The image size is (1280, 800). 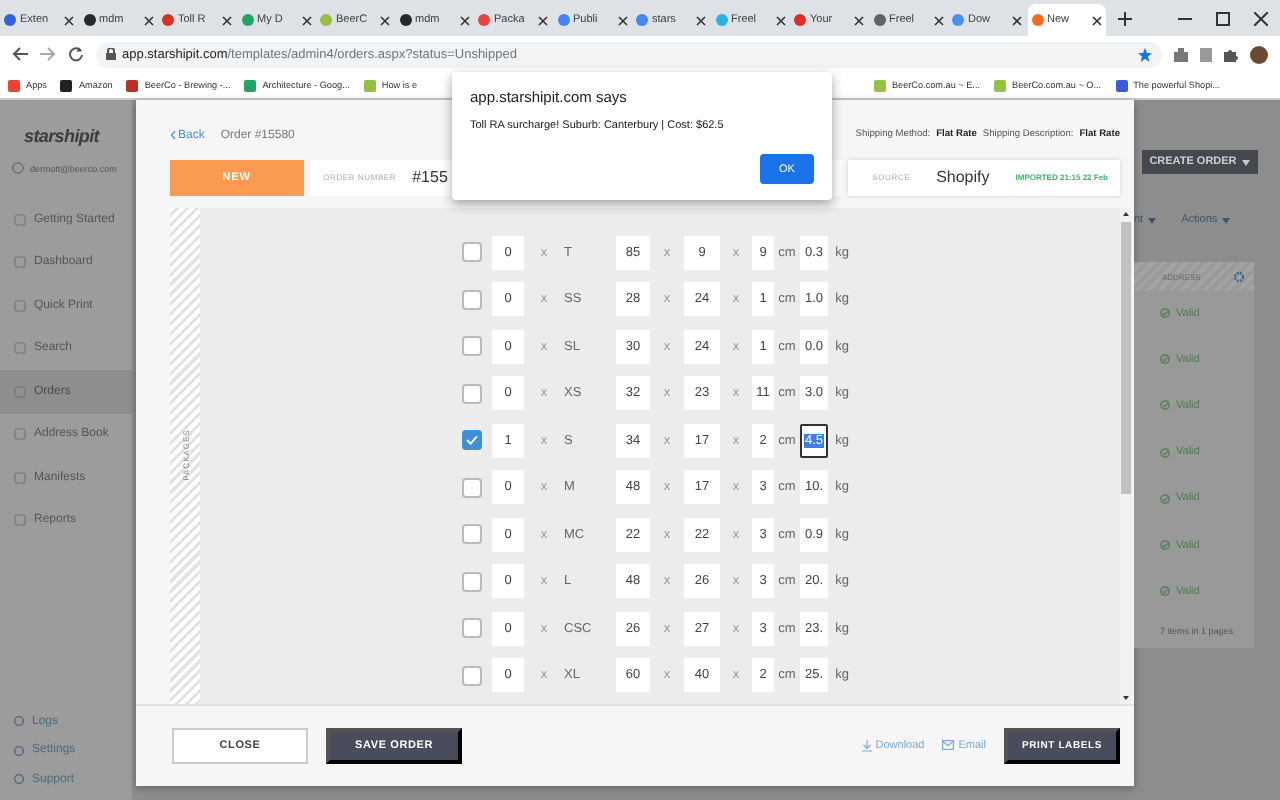 I want to click on download-icon, so click(x=866, y=745).